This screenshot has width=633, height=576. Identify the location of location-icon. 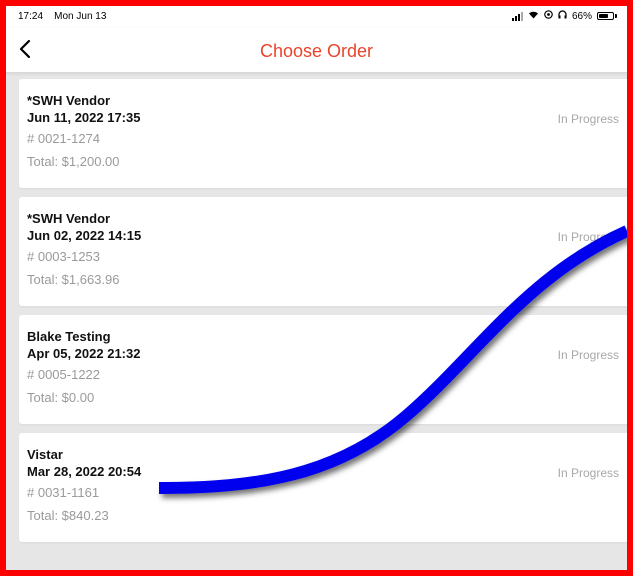
(548, 16).